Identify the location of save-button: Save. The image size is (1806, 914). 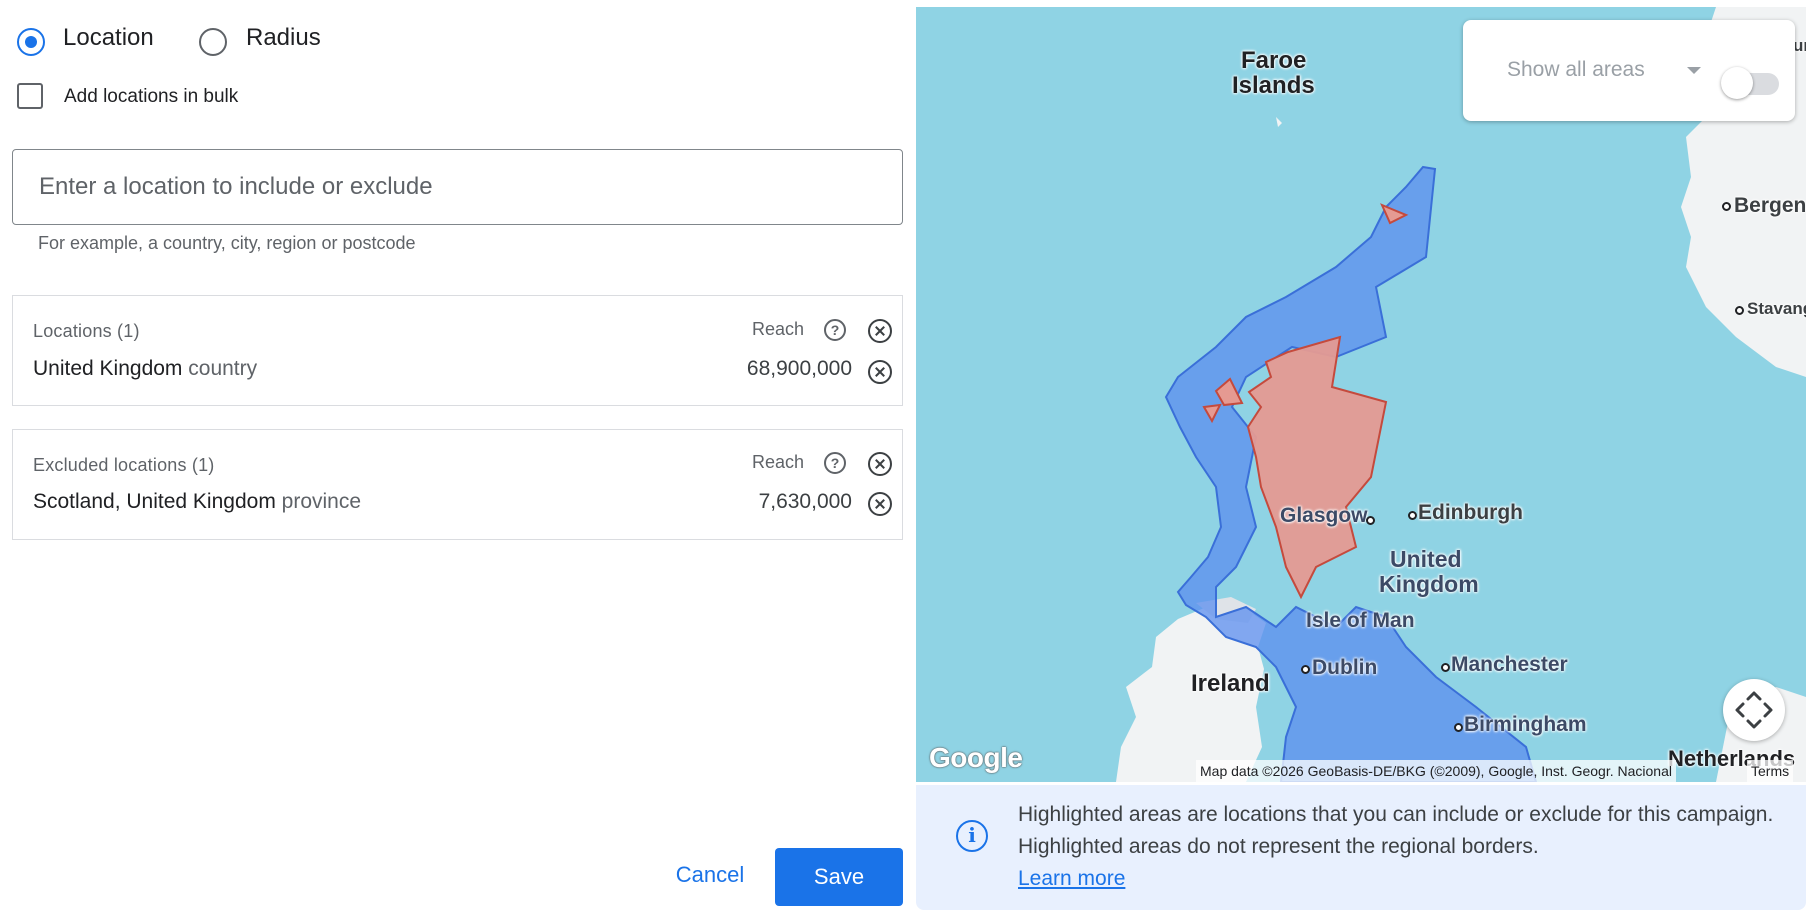
(839, 877).